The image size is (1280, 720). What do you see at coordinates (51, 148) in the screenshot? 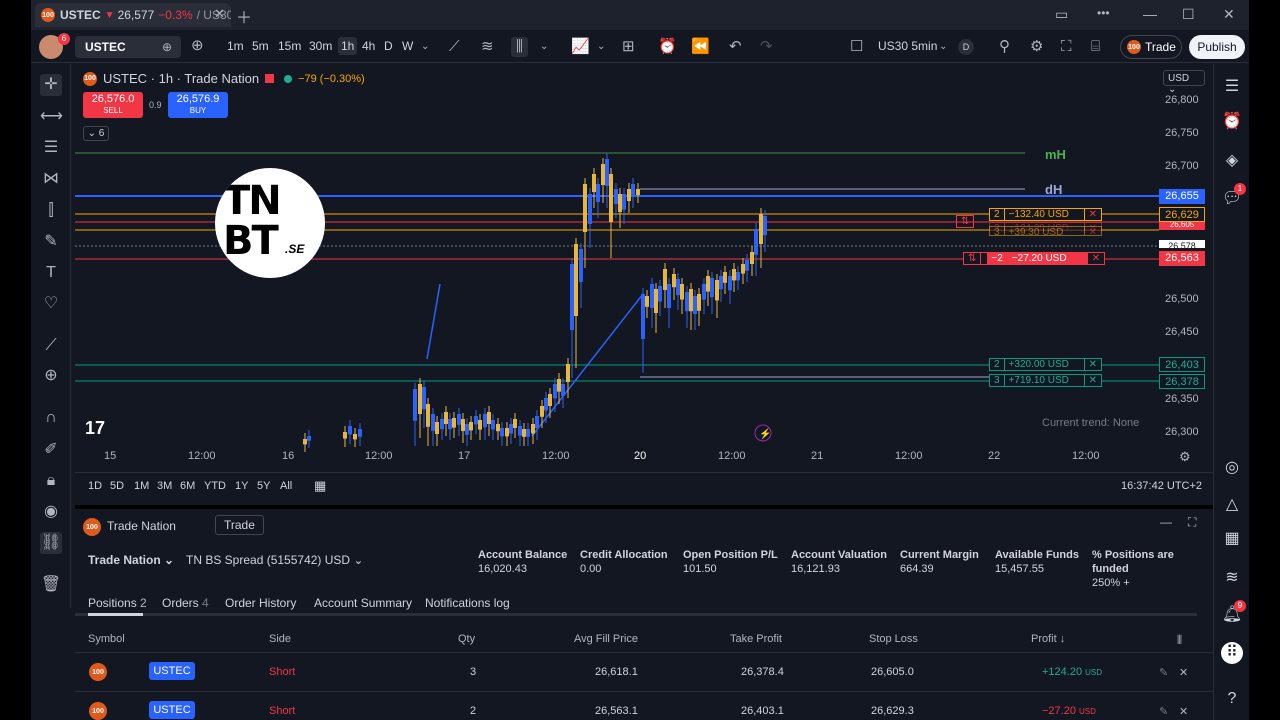
I see `fib-icon: ☰` at bounding box center [51, 148].